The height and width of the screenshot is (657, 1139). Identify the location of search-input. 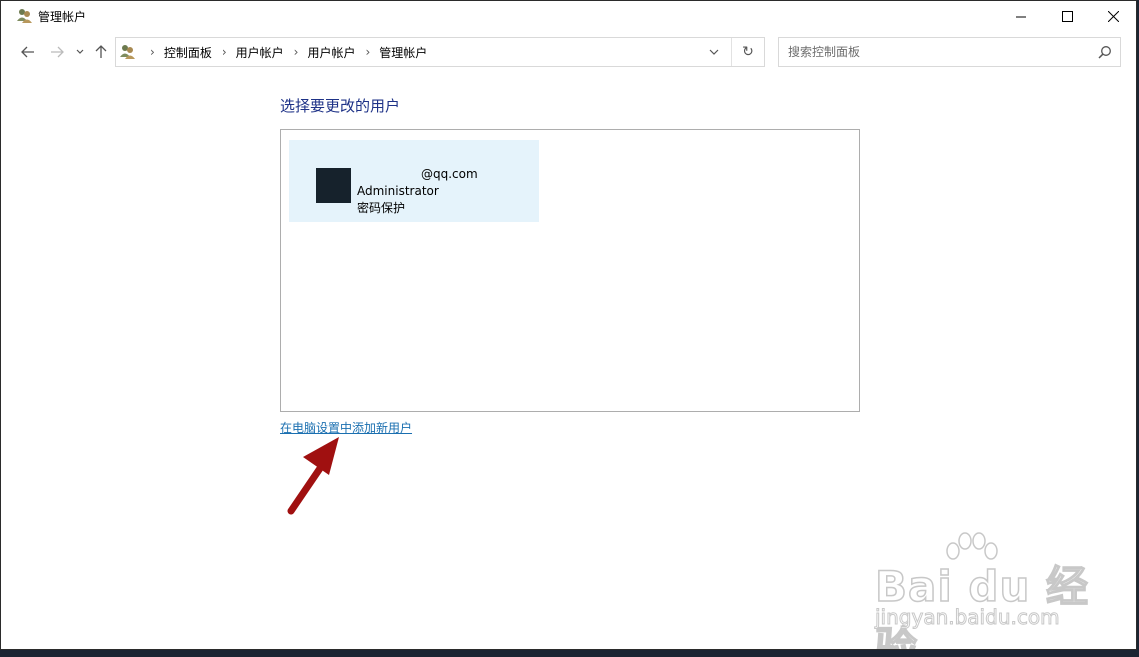
(929, 52).